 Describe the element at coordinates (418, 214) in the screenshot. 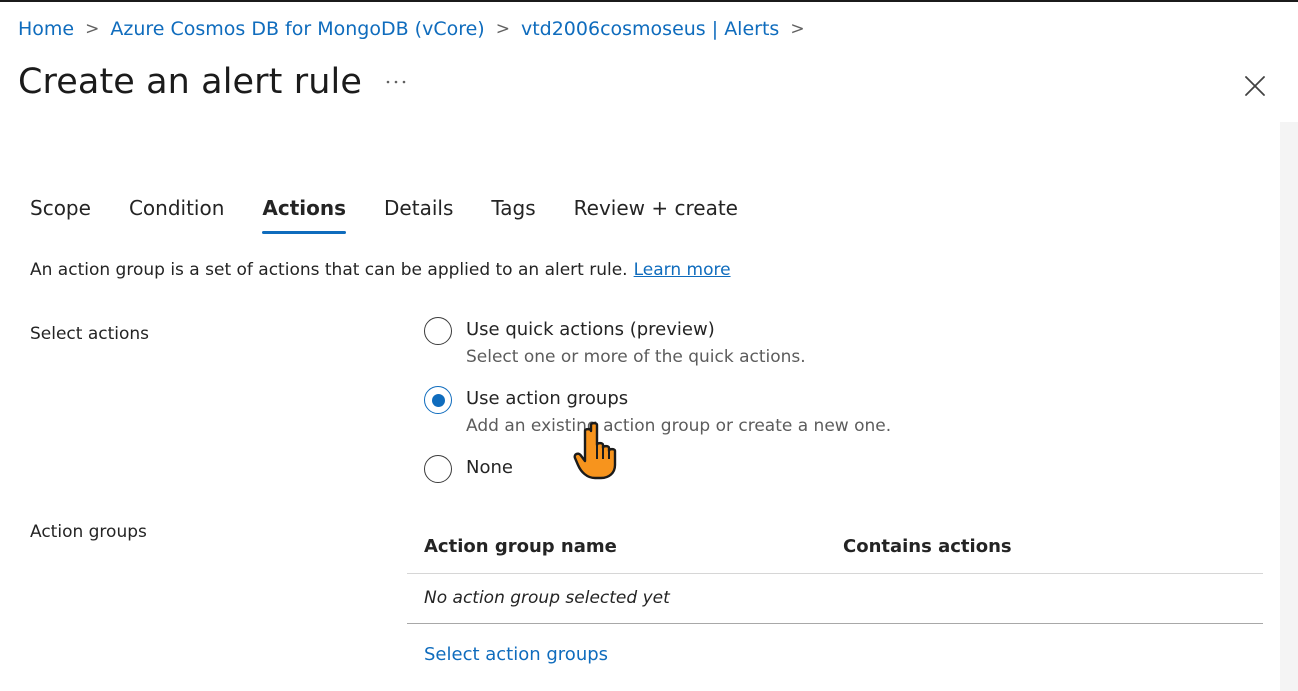

I see `tab-details: Details` at that location.